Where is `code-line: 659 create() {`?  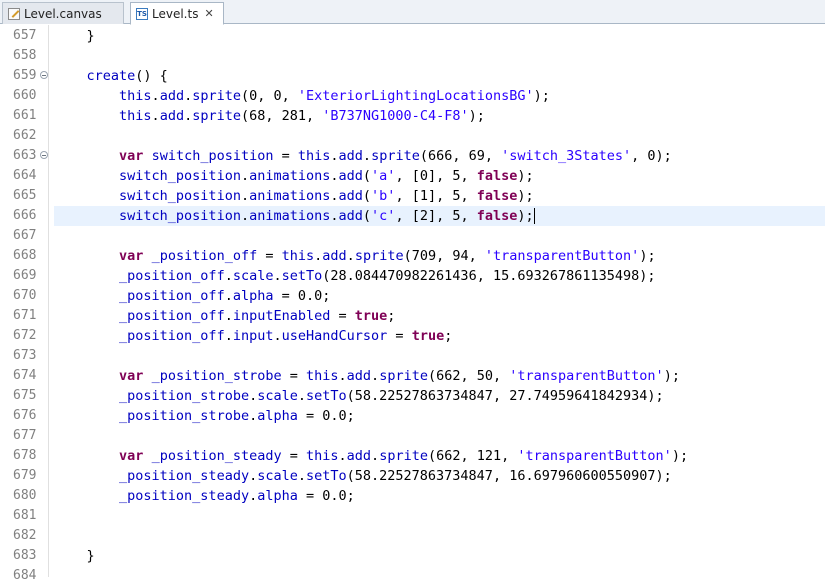
code-line: 659 create() { is located at coordinates (412, 76).